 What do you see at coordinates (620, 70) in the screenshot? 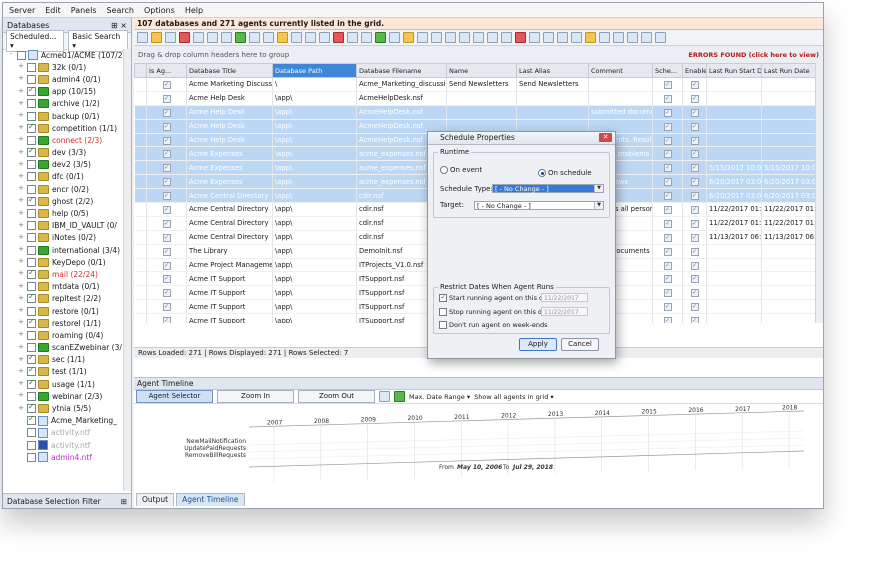
I see `column-header: Comment` at bounding box center [620, 70].